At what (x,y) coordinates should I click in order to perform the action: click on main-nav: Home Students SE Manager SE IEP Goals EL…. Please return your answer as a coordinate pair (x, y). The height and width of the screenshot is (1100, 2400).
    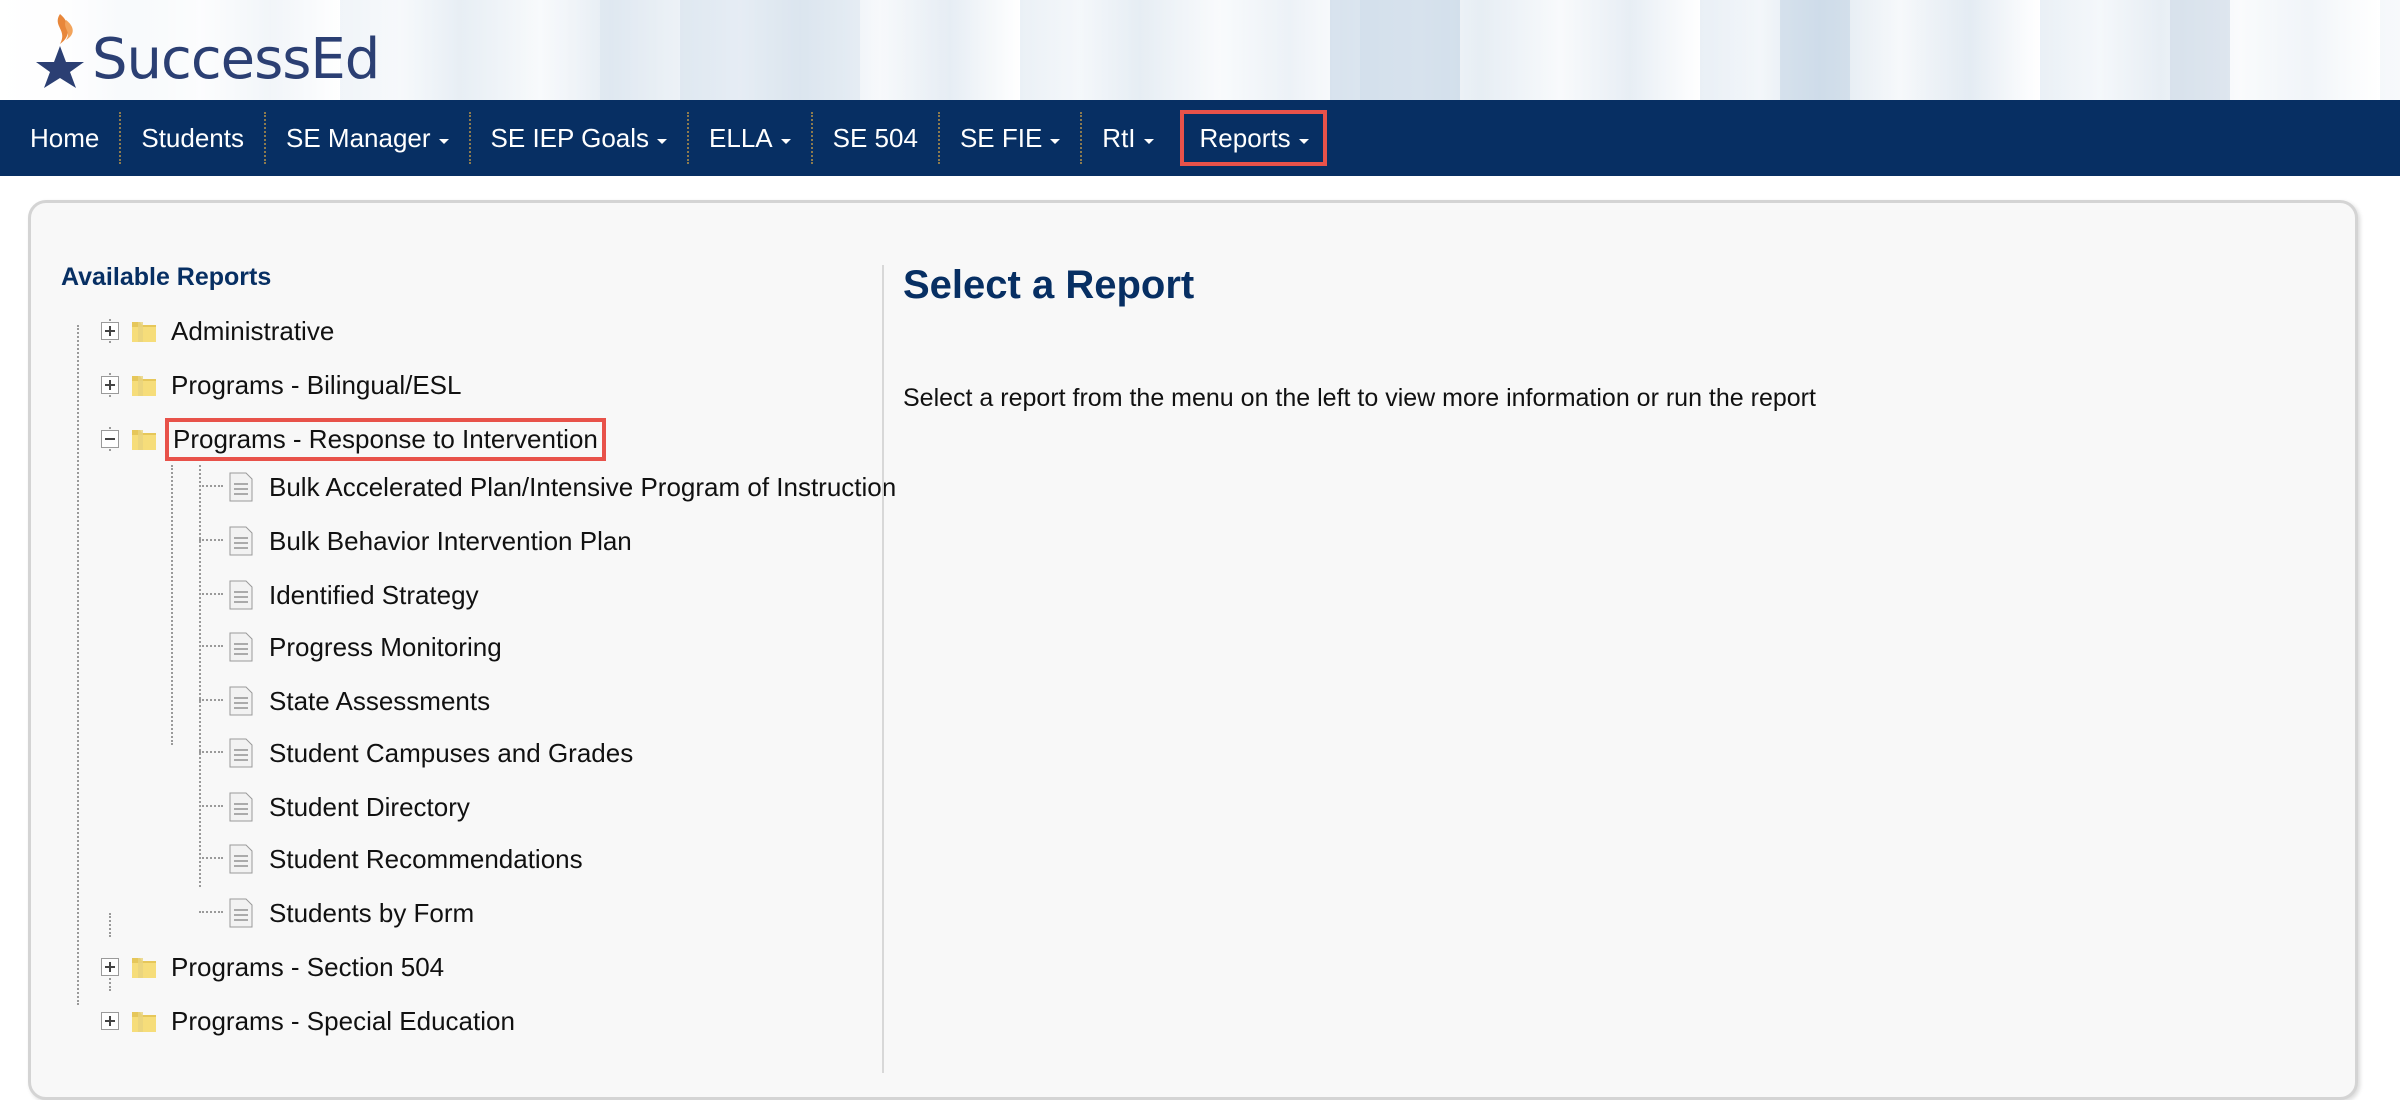
    Looking at the image, I should click on (1200, 138).